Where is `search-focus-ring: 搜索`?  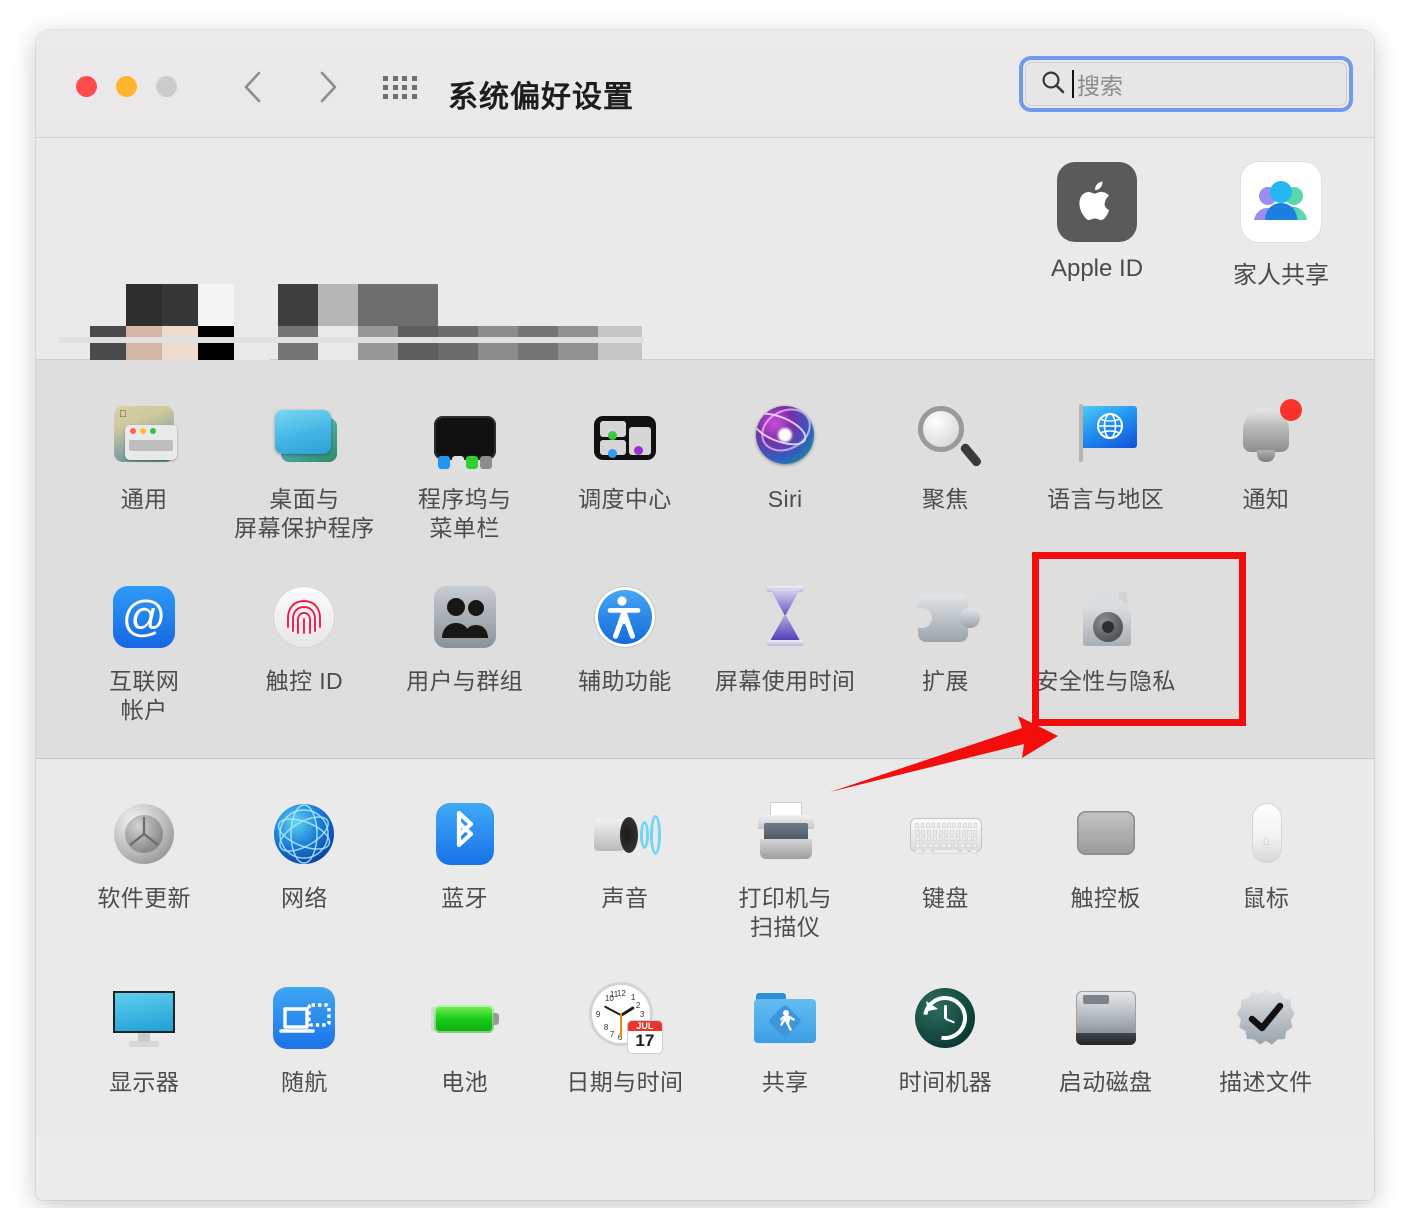 search-focus-ring: 搜索 is located at coordinates (1186, 84).